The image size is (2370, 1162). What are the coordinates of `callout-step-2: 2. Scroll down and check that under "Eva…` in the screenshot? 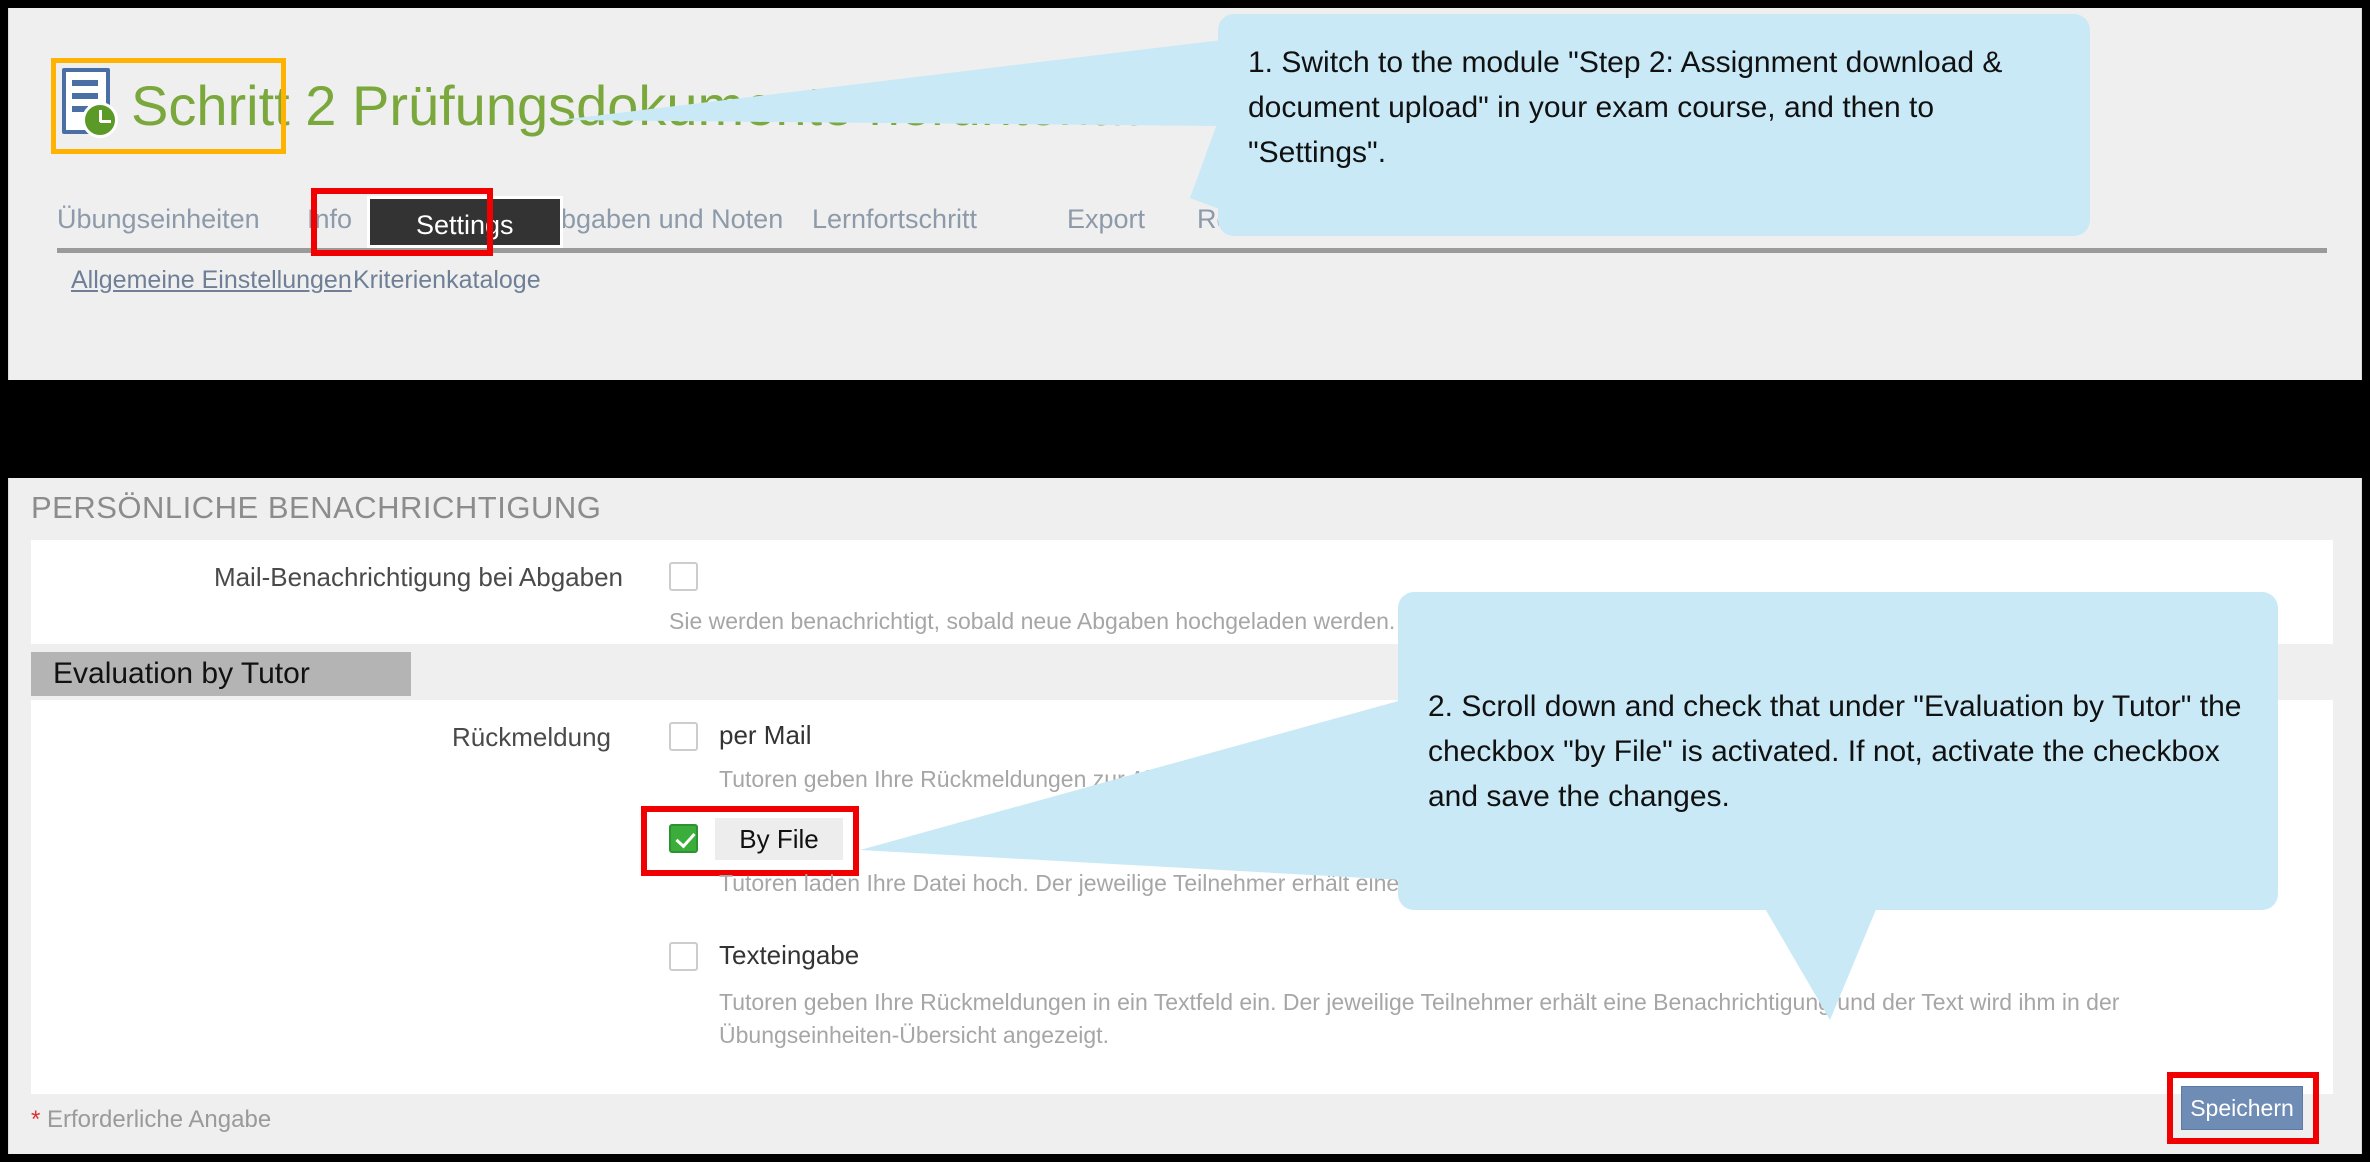 It's located at (1838, 751).